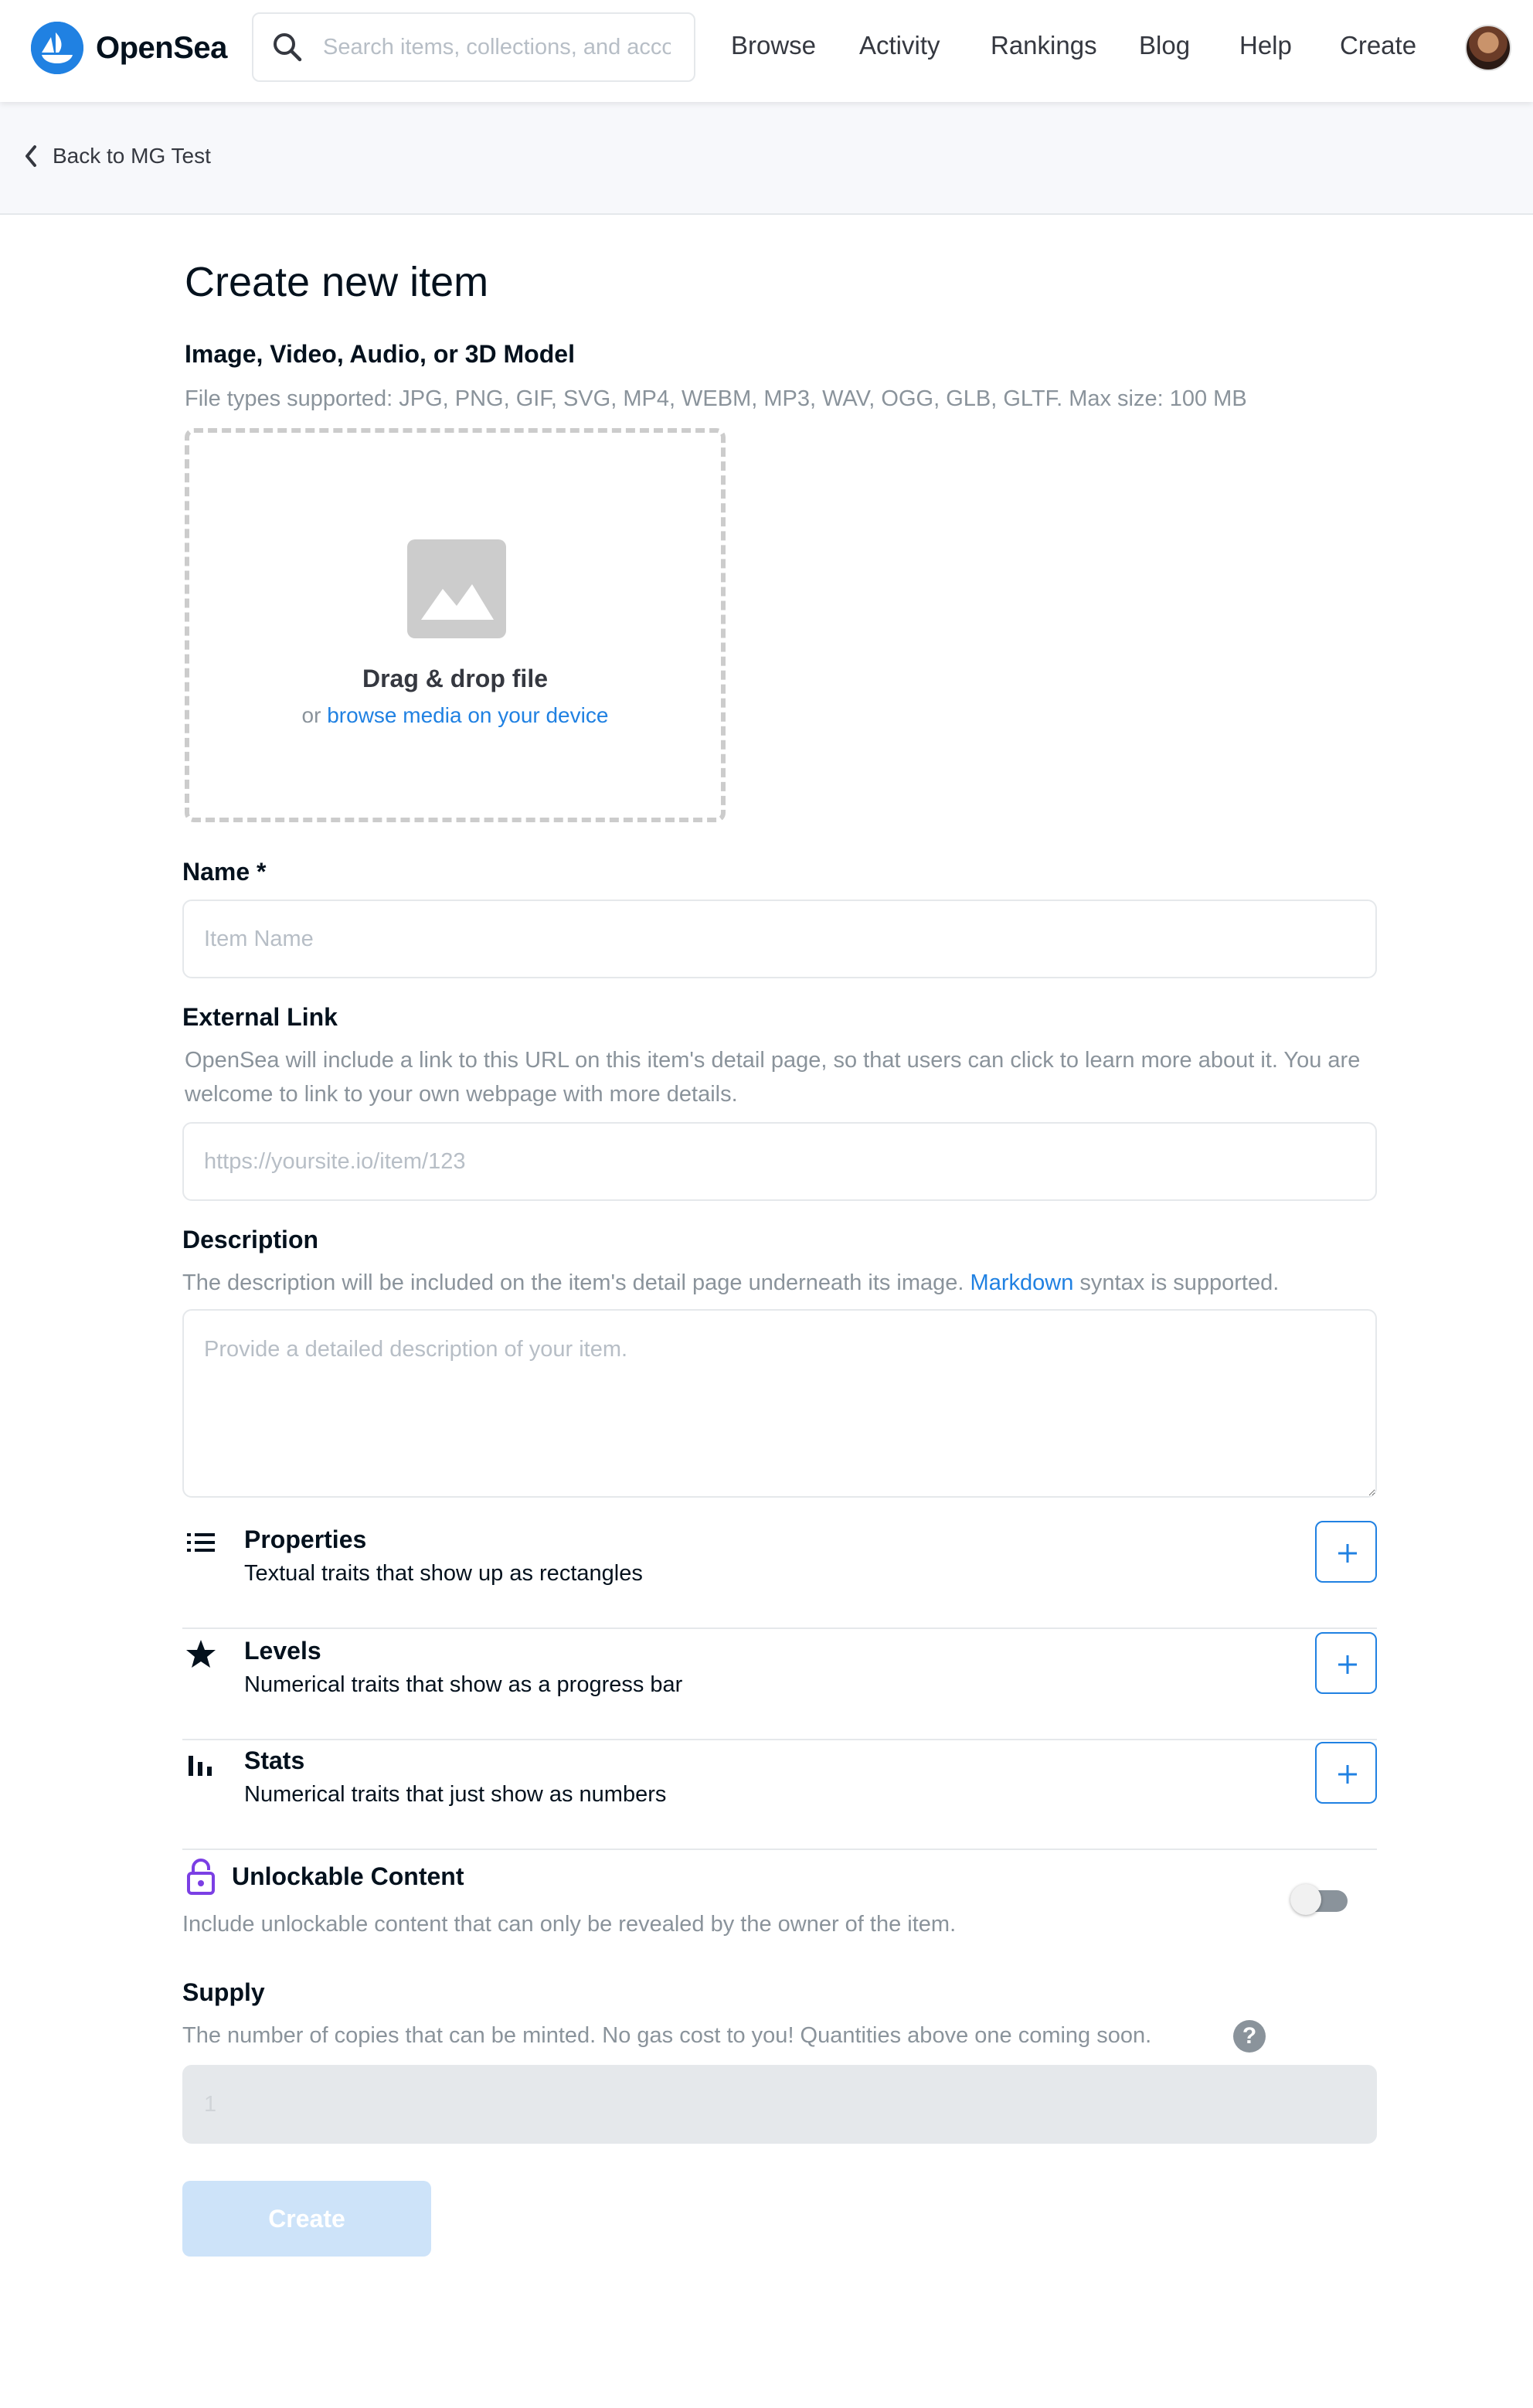  Describe the element at coordinates (773, 45) in the screenshot. I see `nav-browse: Browse` at that location.